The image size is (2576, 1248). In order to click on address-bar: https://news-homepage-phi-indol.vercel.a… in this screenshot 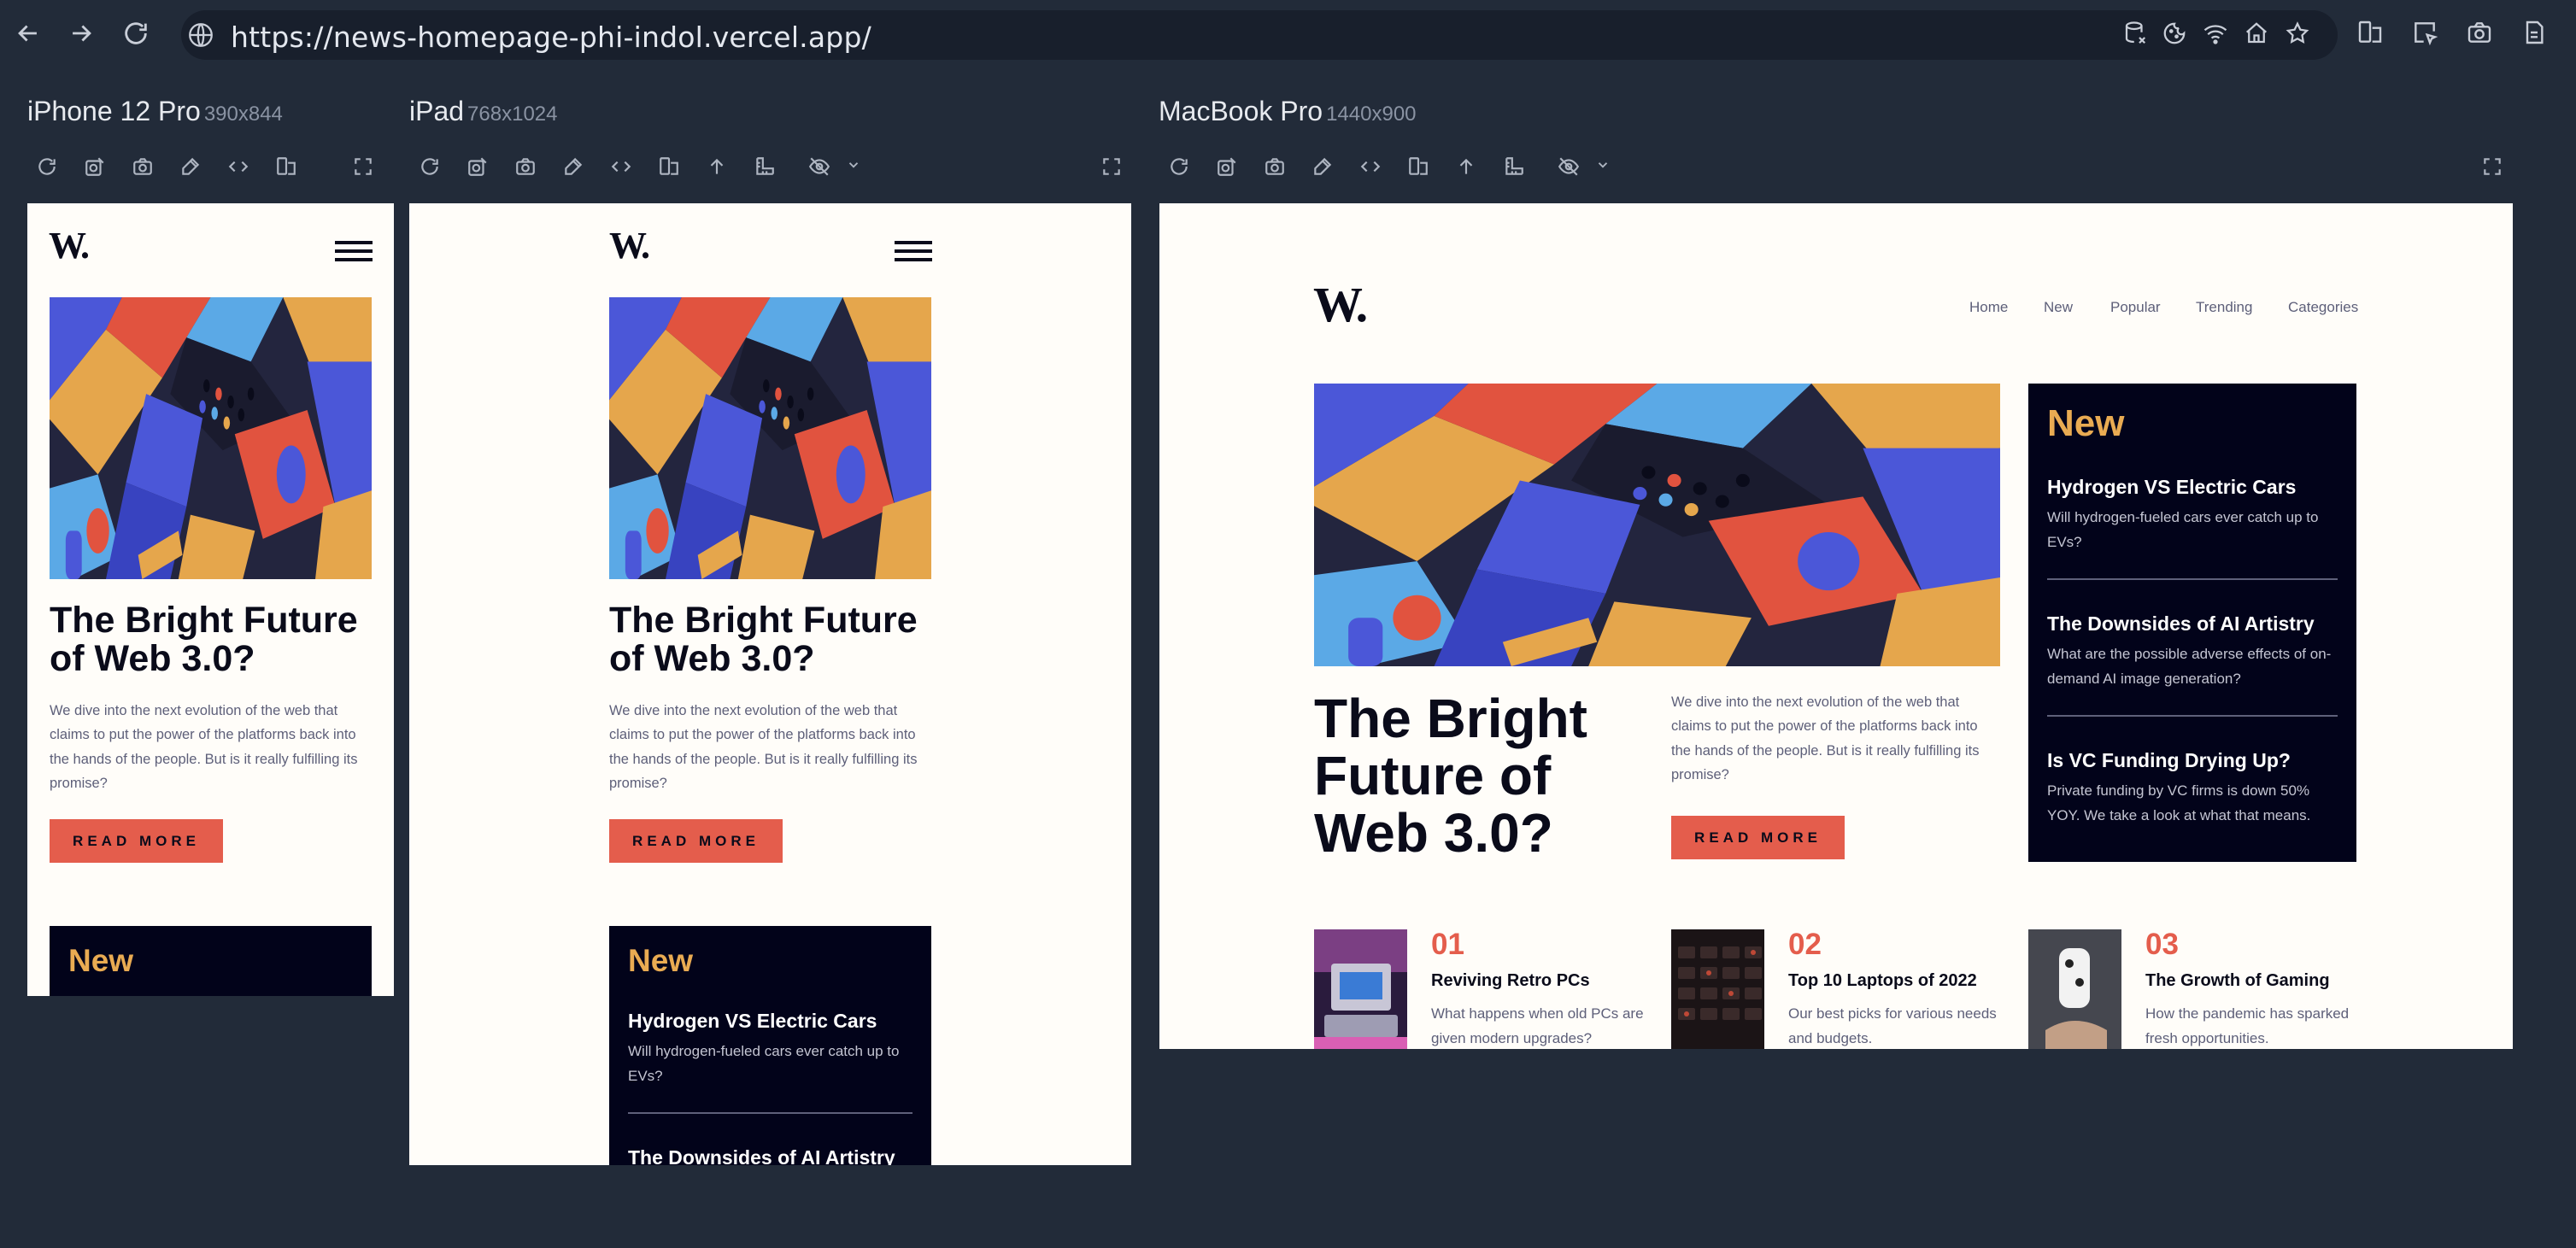, I will do `click(1259, 35)`.